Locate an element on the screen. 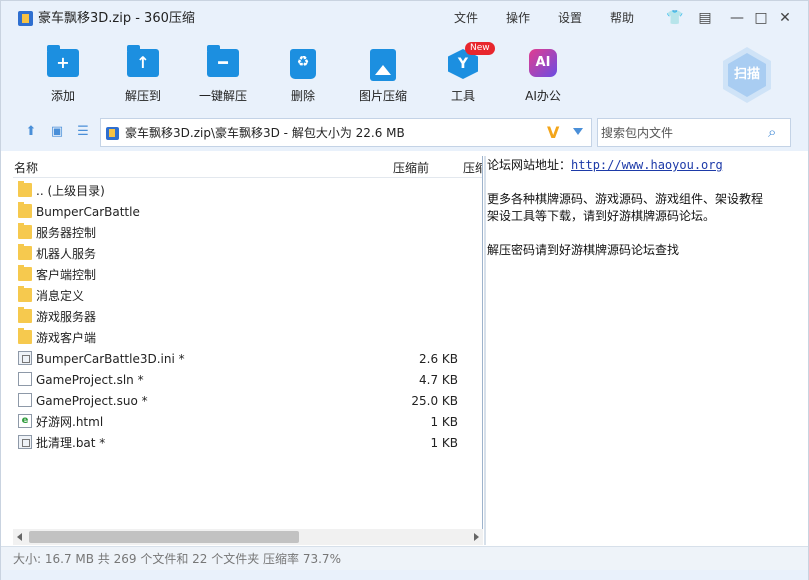 This screenshot has width=809, height=580. maximize-icon: □ is located at coordinates (761, 18).